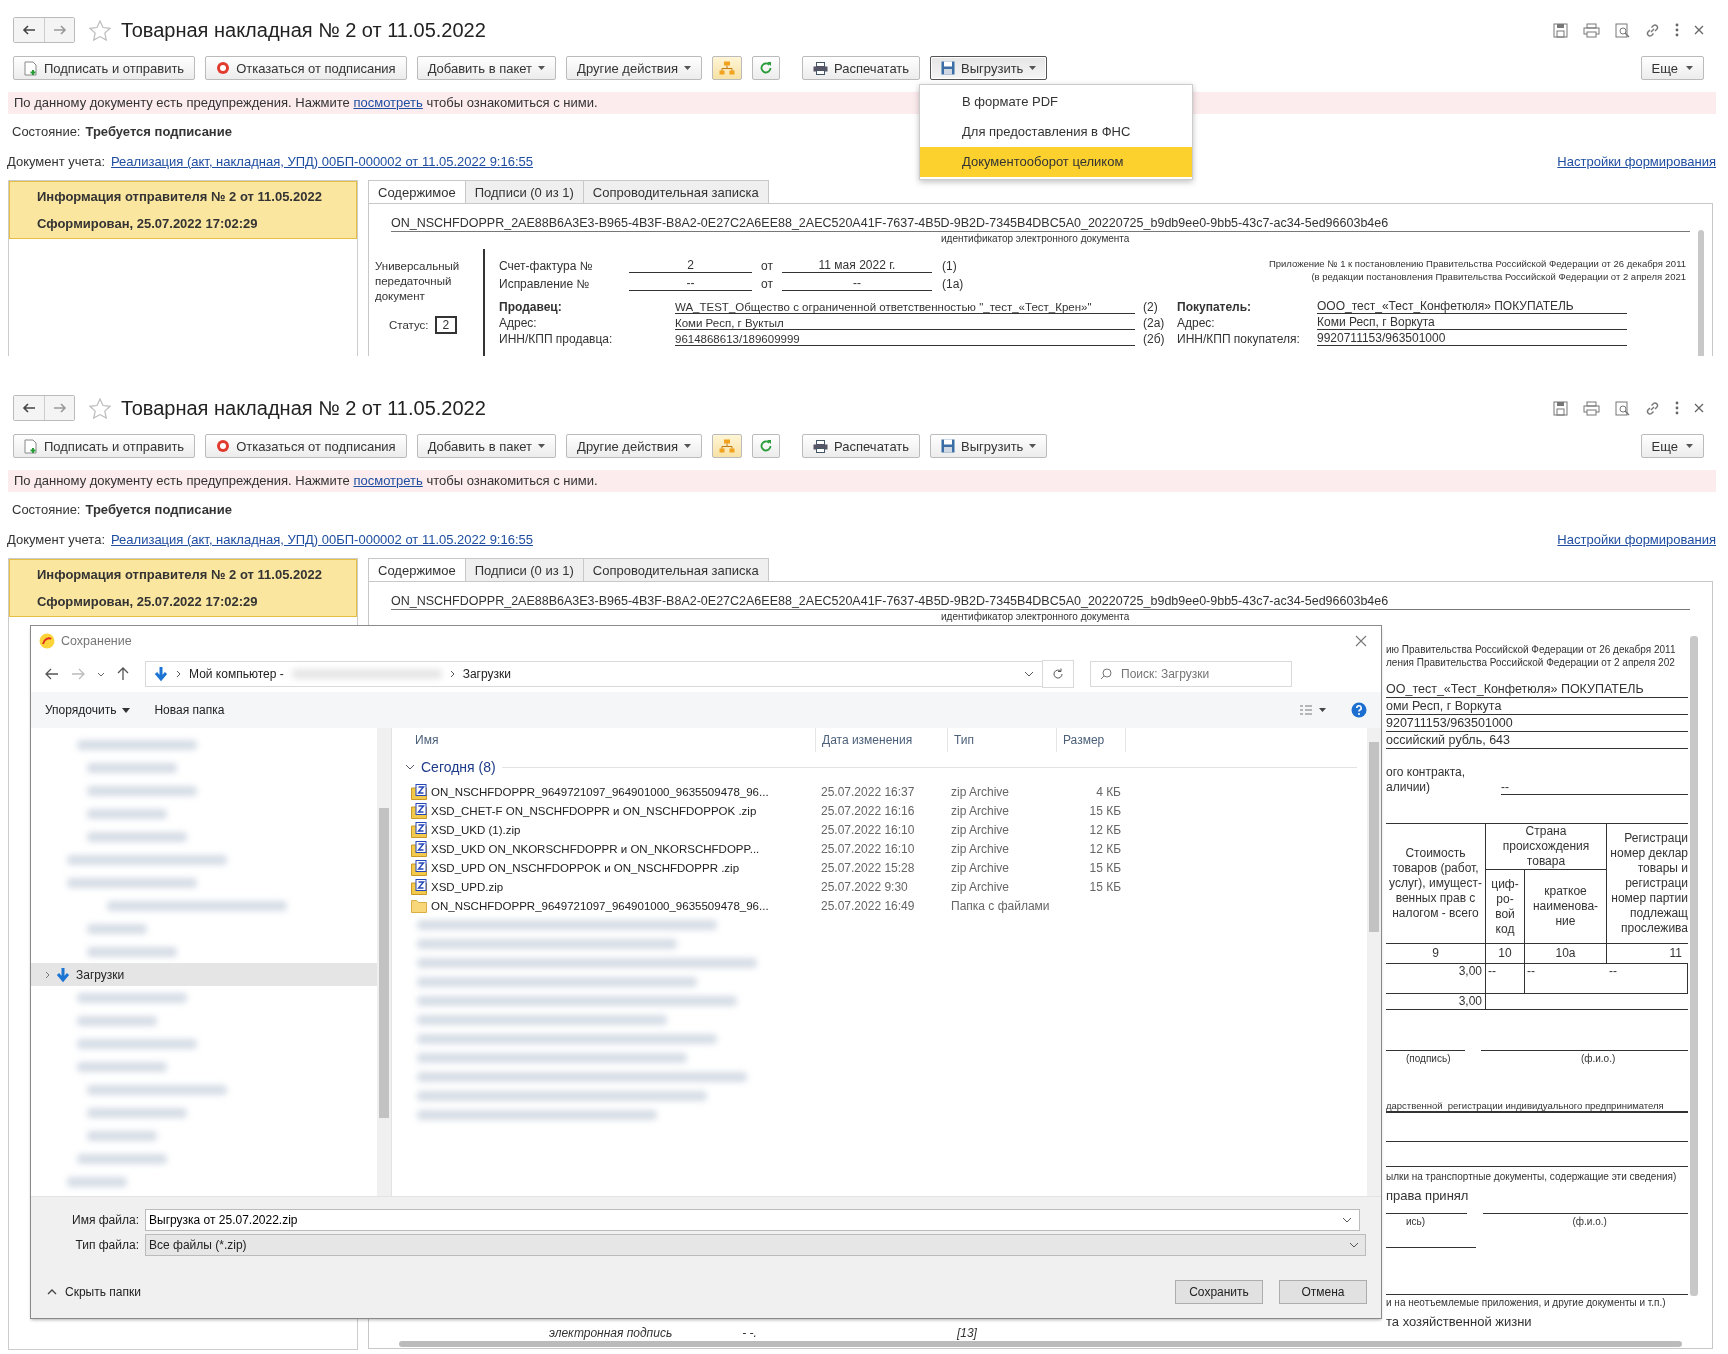  What do you see at coordinates (1056, 132) in the screenshot?
I see `menu-item: Для предоставления в ФНС` at bounding box center [1056, 132].